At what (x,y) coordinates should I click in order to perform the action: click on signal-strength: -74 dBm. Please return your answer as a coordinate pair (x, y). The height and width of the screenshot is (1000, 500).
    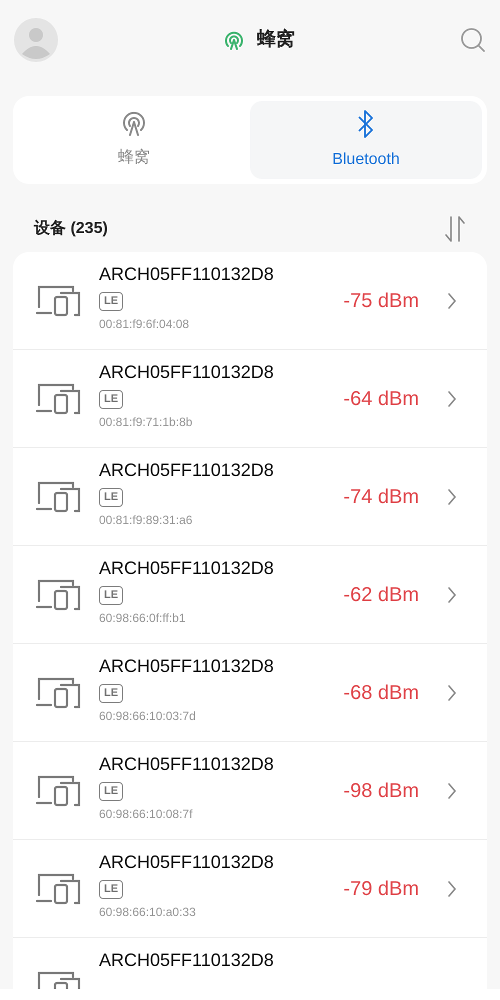
    Looking at the image, I should click on (381, 497).